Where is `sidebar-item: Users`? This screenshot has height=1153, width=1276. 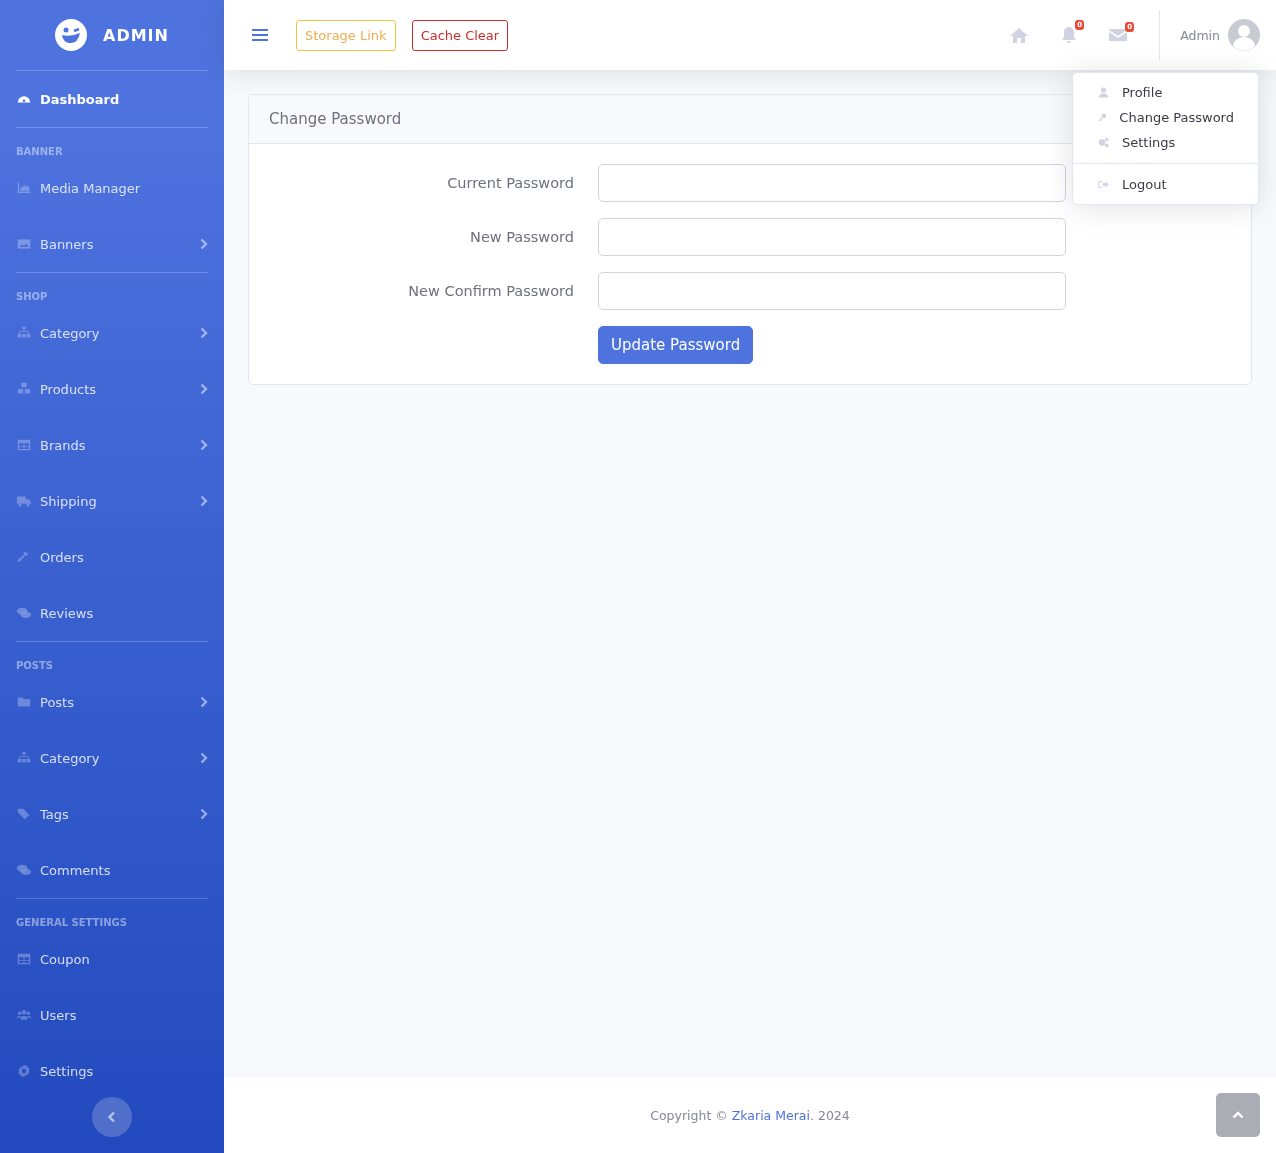 sidebar-item: Users is located at coordinates (112, 1015).